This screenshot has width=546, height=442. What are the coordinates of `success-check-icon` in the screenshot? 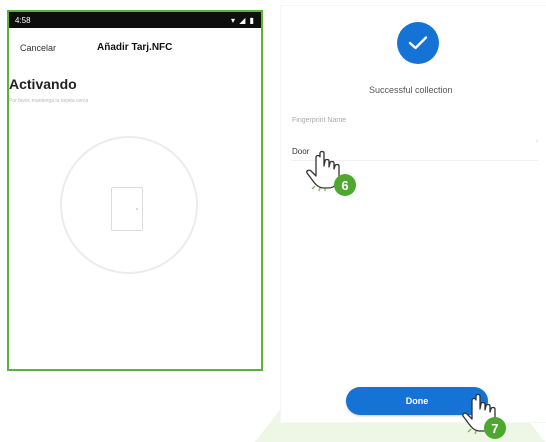 It's located at (418, 43).